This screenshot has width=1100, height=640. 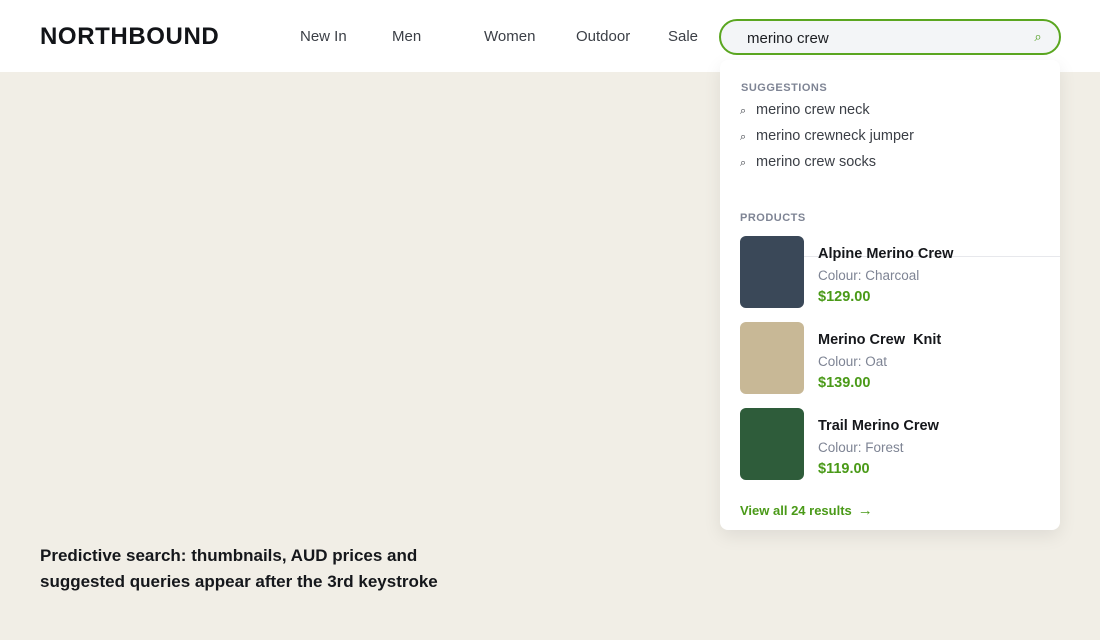 I want to click on brand-logo: NORTHBOUND, so click(x=129, y=37).